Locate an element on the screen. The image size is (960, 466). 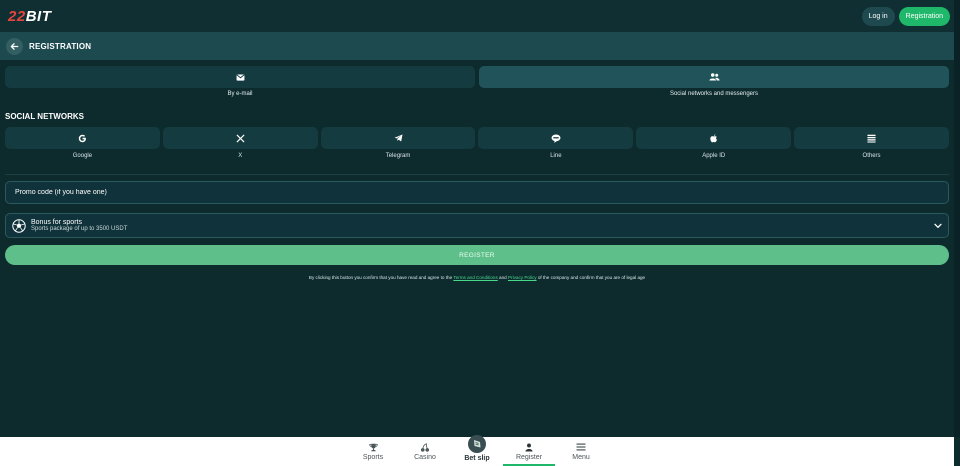
bottom-navigation: Sports Casino Bet slip Register Menu is located at coordinates (477, 450).